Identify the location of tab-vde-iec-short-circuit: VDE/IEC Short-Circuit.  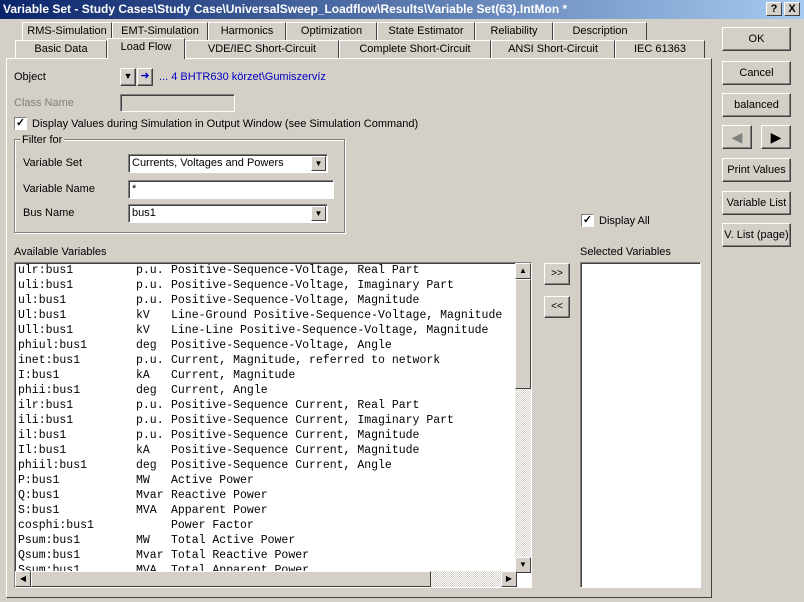
(262, 49).